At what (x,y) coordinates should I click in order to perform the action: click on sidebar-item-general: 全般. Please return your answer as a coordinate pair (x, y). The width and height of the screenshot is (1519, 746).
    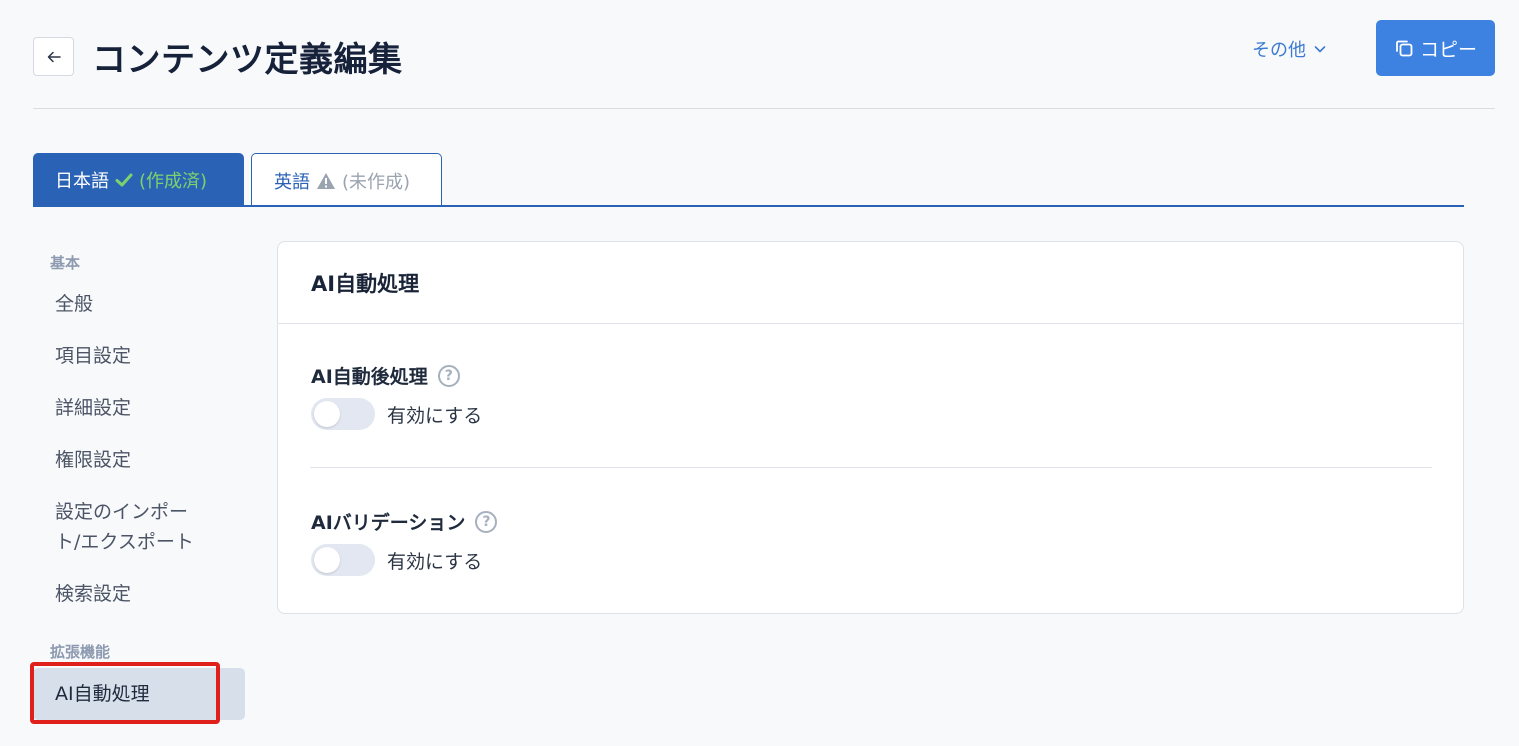
    Looking at the image, I should click on (74, 304).